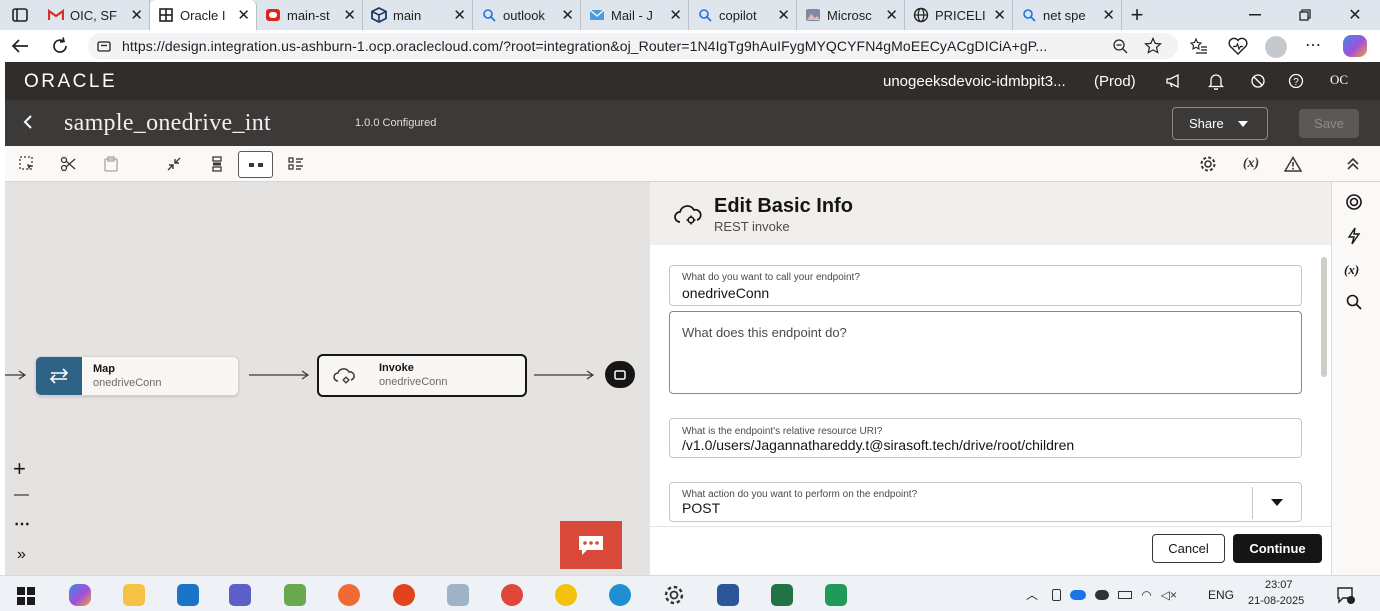 The image size is (1380, 611). What do you see at coordinates (1137, 15) in the screenshot?
I see `new-tab-icon: +` at bounding box center [1137, 15].